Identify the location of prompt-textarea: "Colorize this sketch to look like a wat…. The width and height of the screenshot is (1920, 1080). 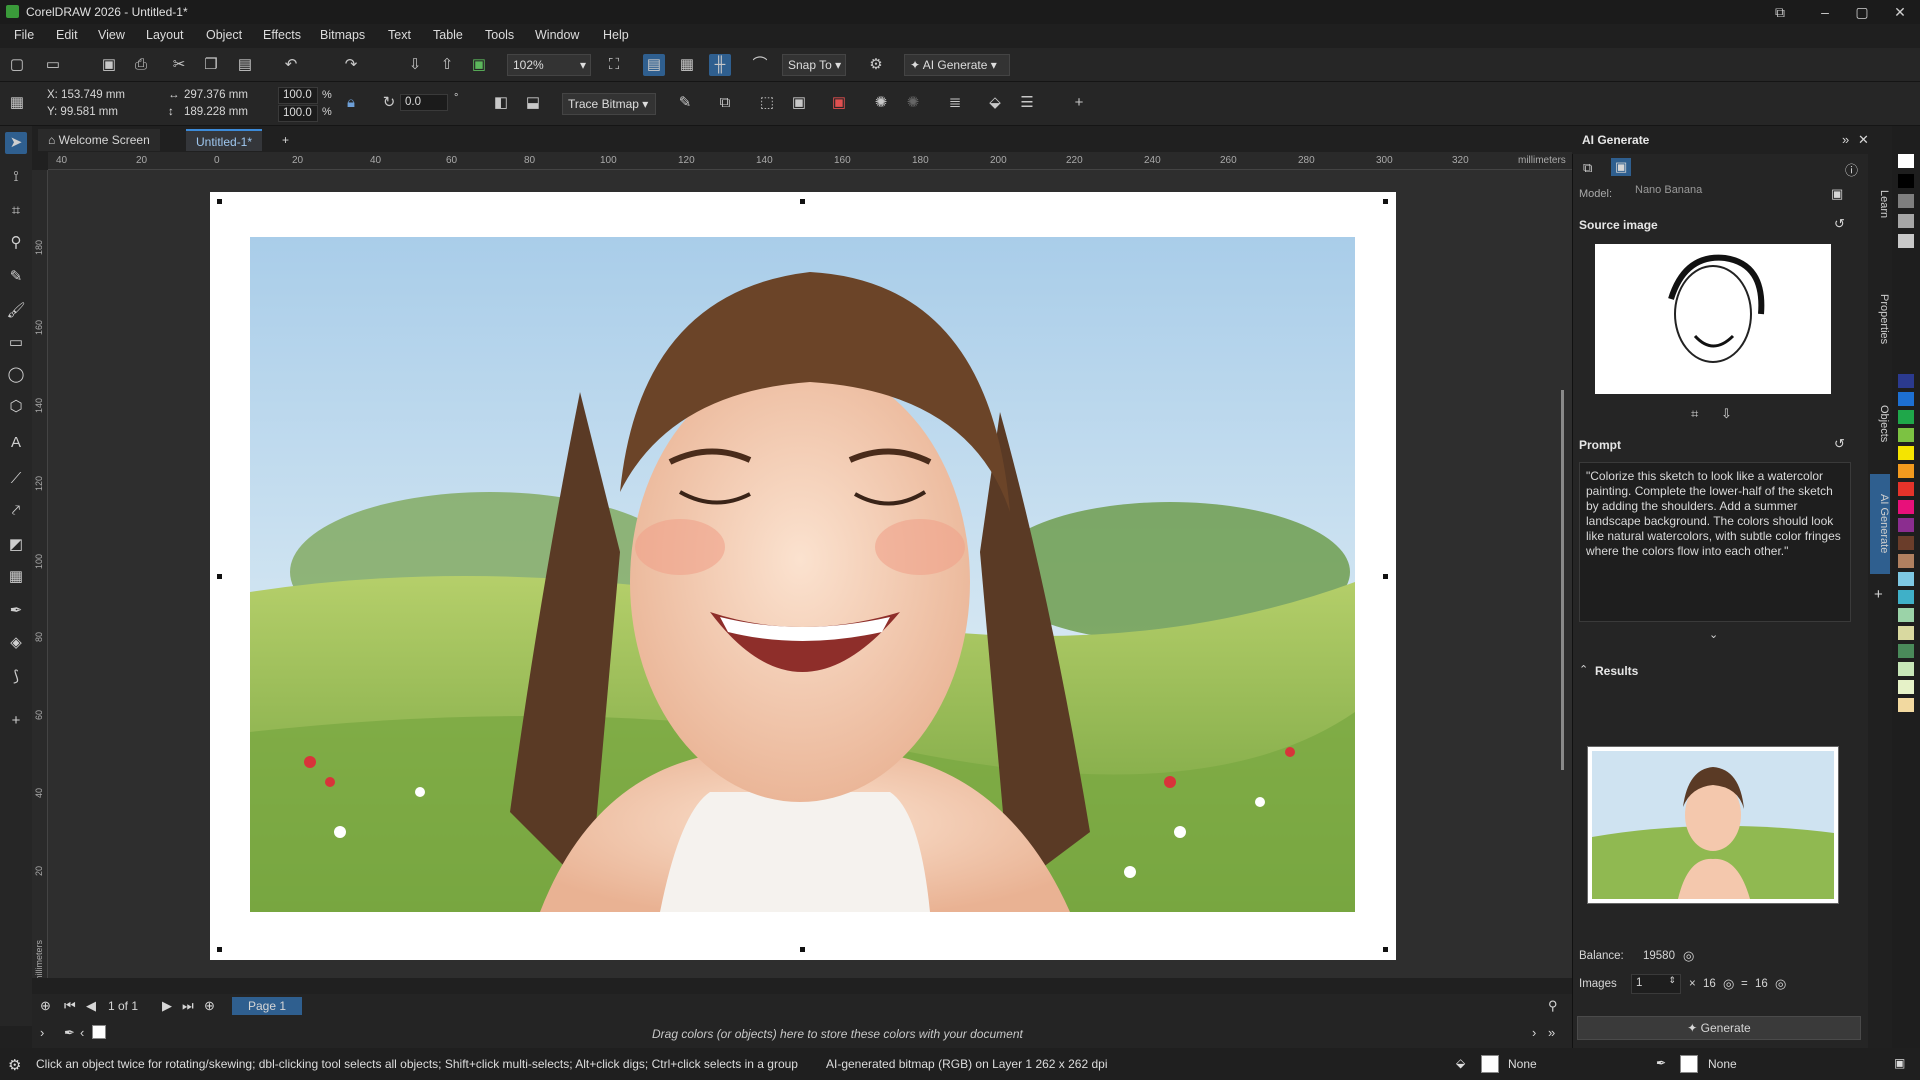
(1715, 542).